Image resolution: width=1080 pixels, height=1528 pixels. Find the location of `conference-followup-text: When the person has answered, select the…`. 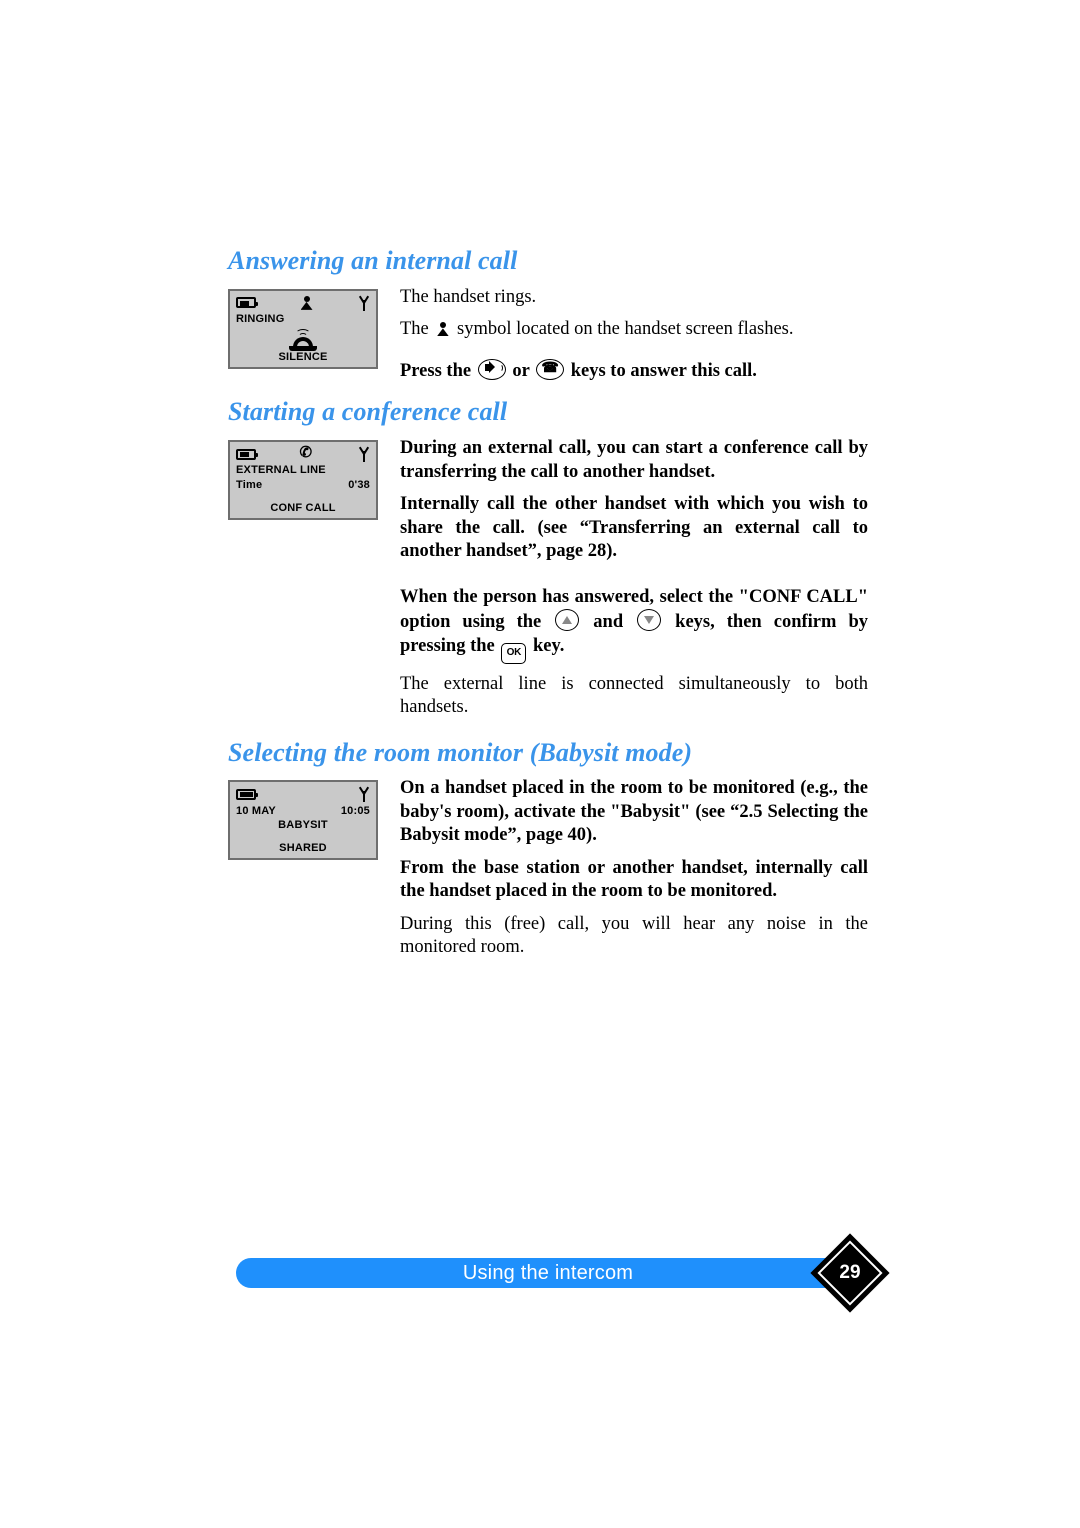

conference-followup-text: When the person has answered, select the… is located at coordinates (548, 653).